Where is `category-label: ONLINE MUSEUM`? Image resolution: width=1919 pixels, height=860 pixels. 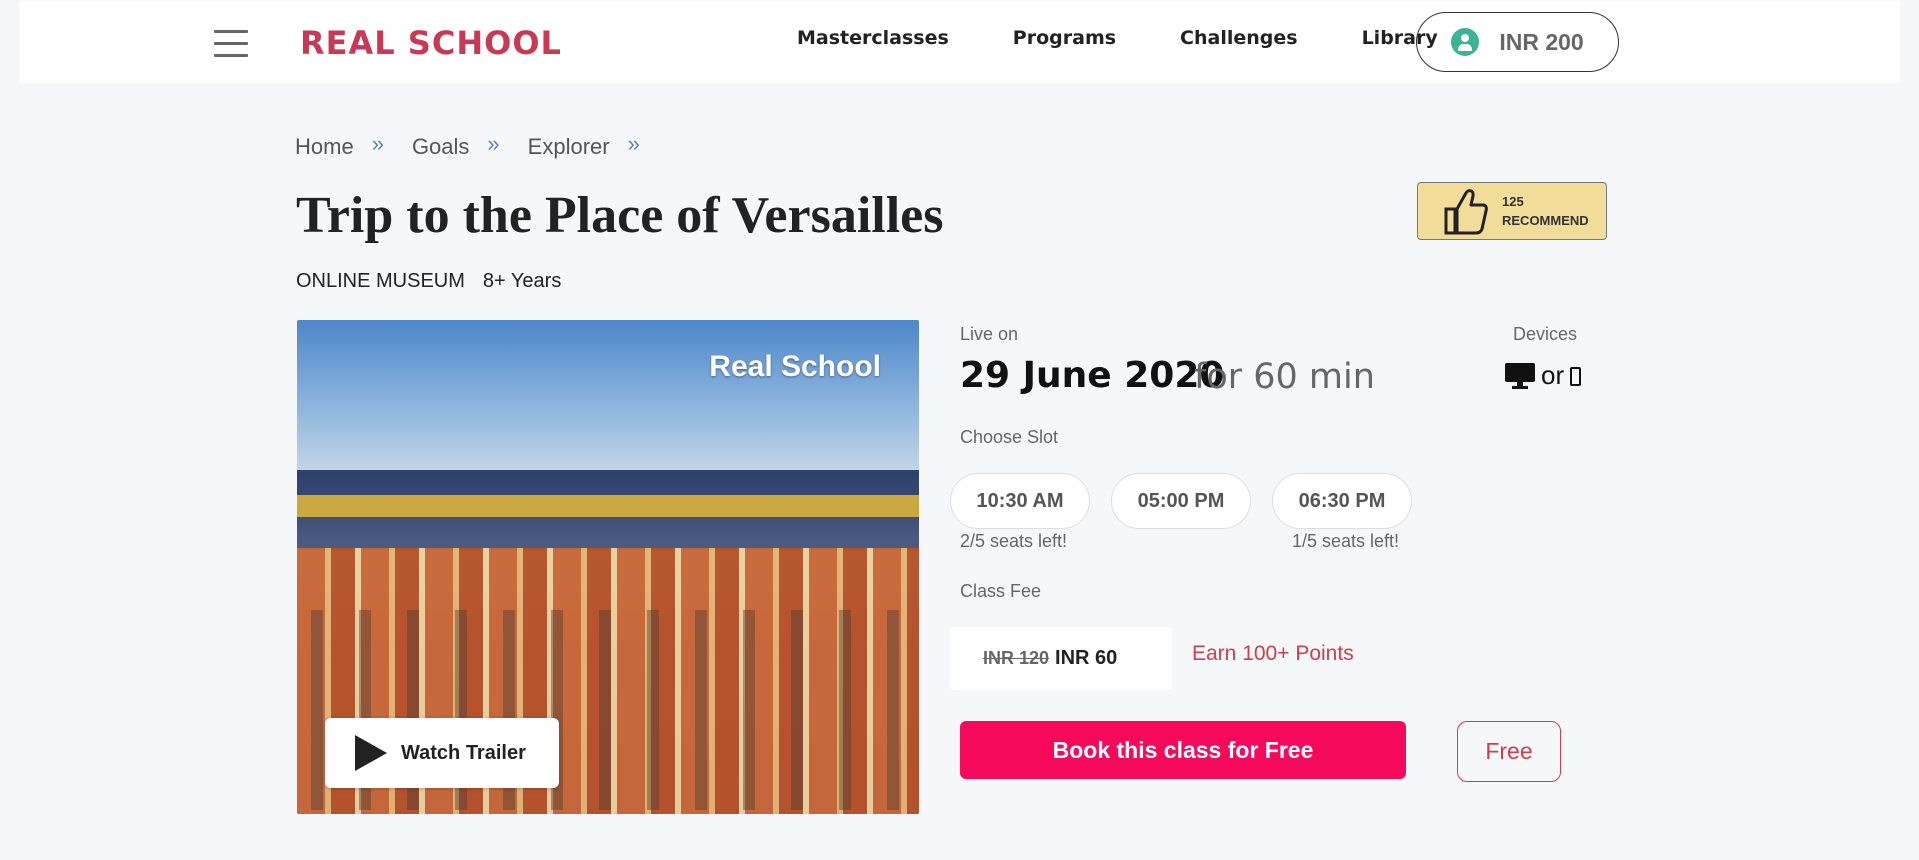
category-label: ONLINE MUSEUM is located at coordinates (380, 281).